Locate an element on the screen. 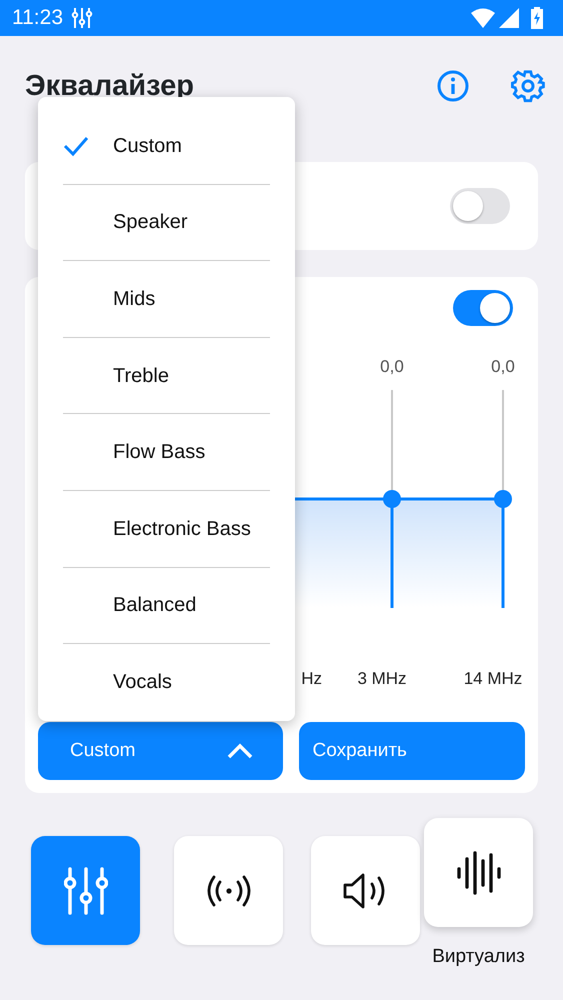 Image resolution: width=563 pixels, height=1000 pixels. menu-item: Vocals is located at coordinates (166, 682).